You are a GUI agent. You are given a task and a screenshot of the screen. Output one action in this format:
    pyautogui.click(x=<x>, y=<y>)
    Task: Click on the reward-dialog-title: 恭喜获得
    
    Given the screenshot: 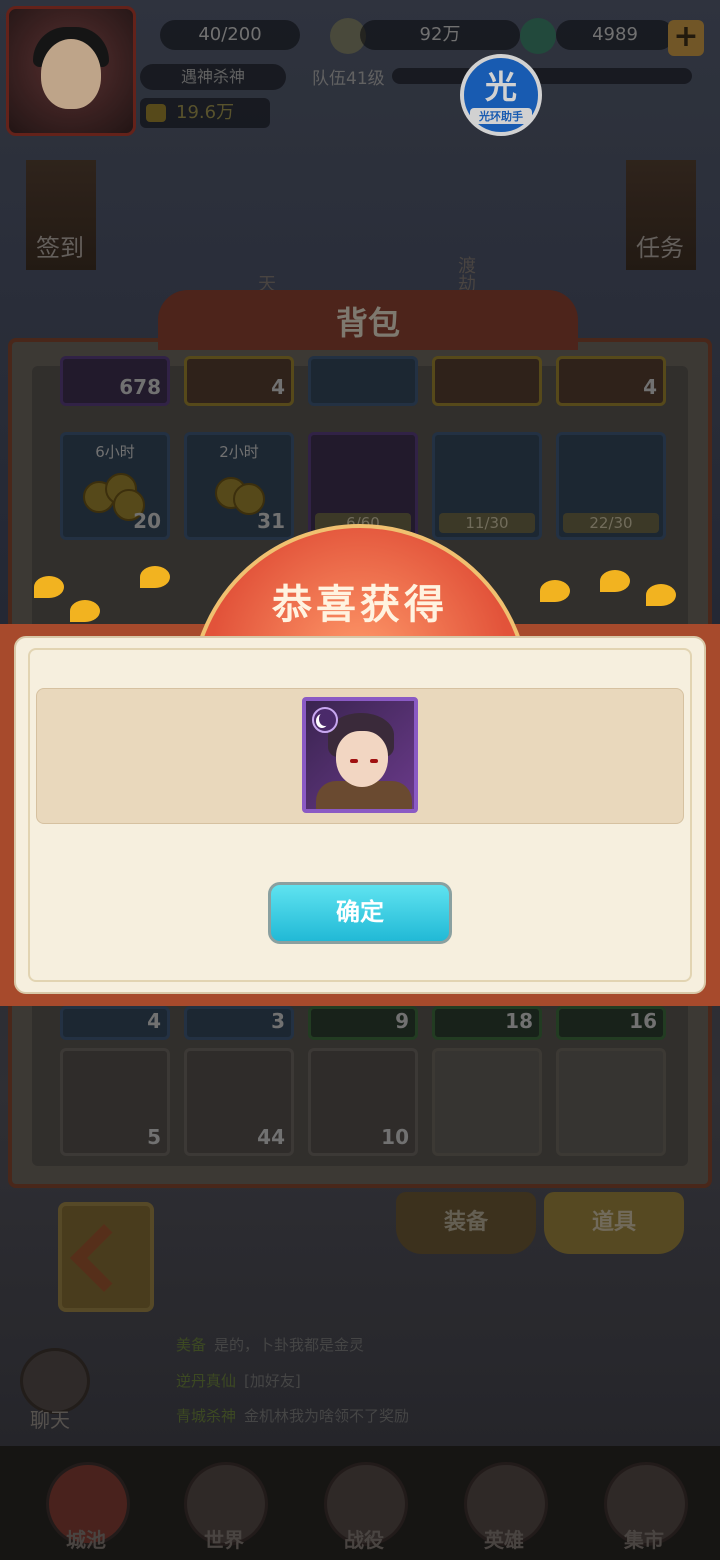 What is the action you would take?
    pyautogui.click(x=360, y=605)
    